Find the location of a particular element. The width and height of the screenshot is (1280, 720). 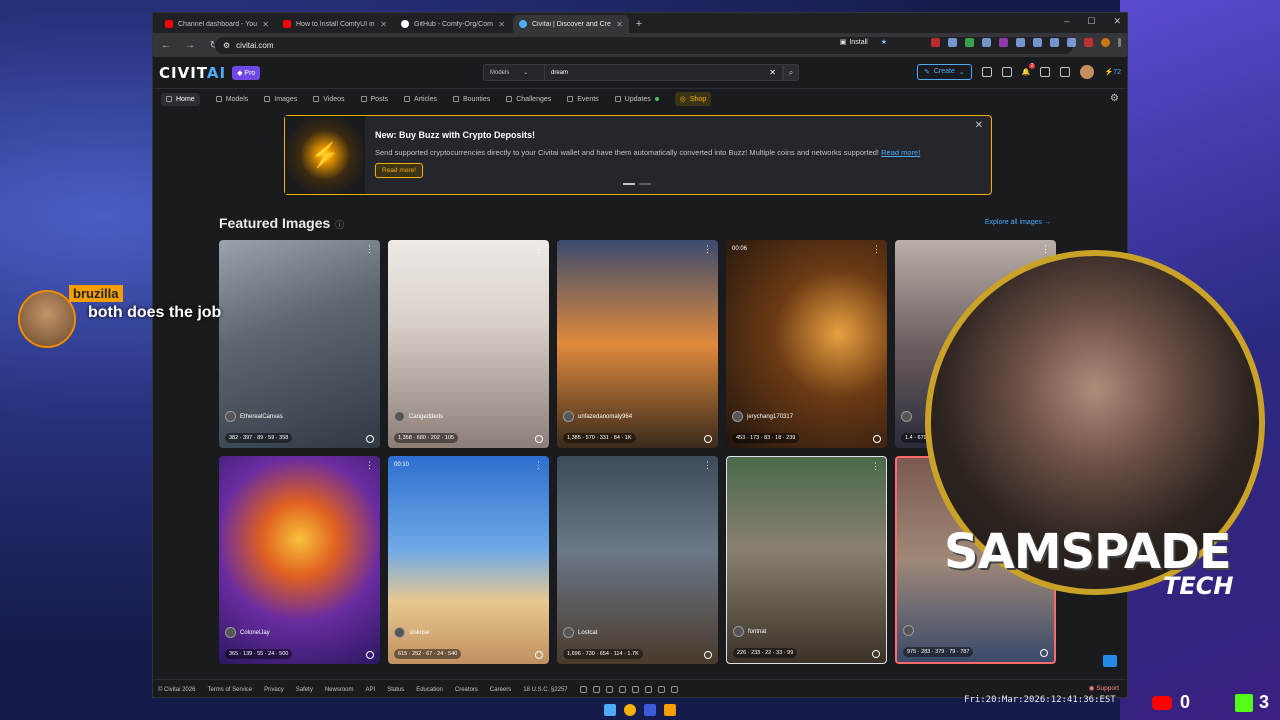

maximize-button: ☐ is located at coordinates (1091, 21).